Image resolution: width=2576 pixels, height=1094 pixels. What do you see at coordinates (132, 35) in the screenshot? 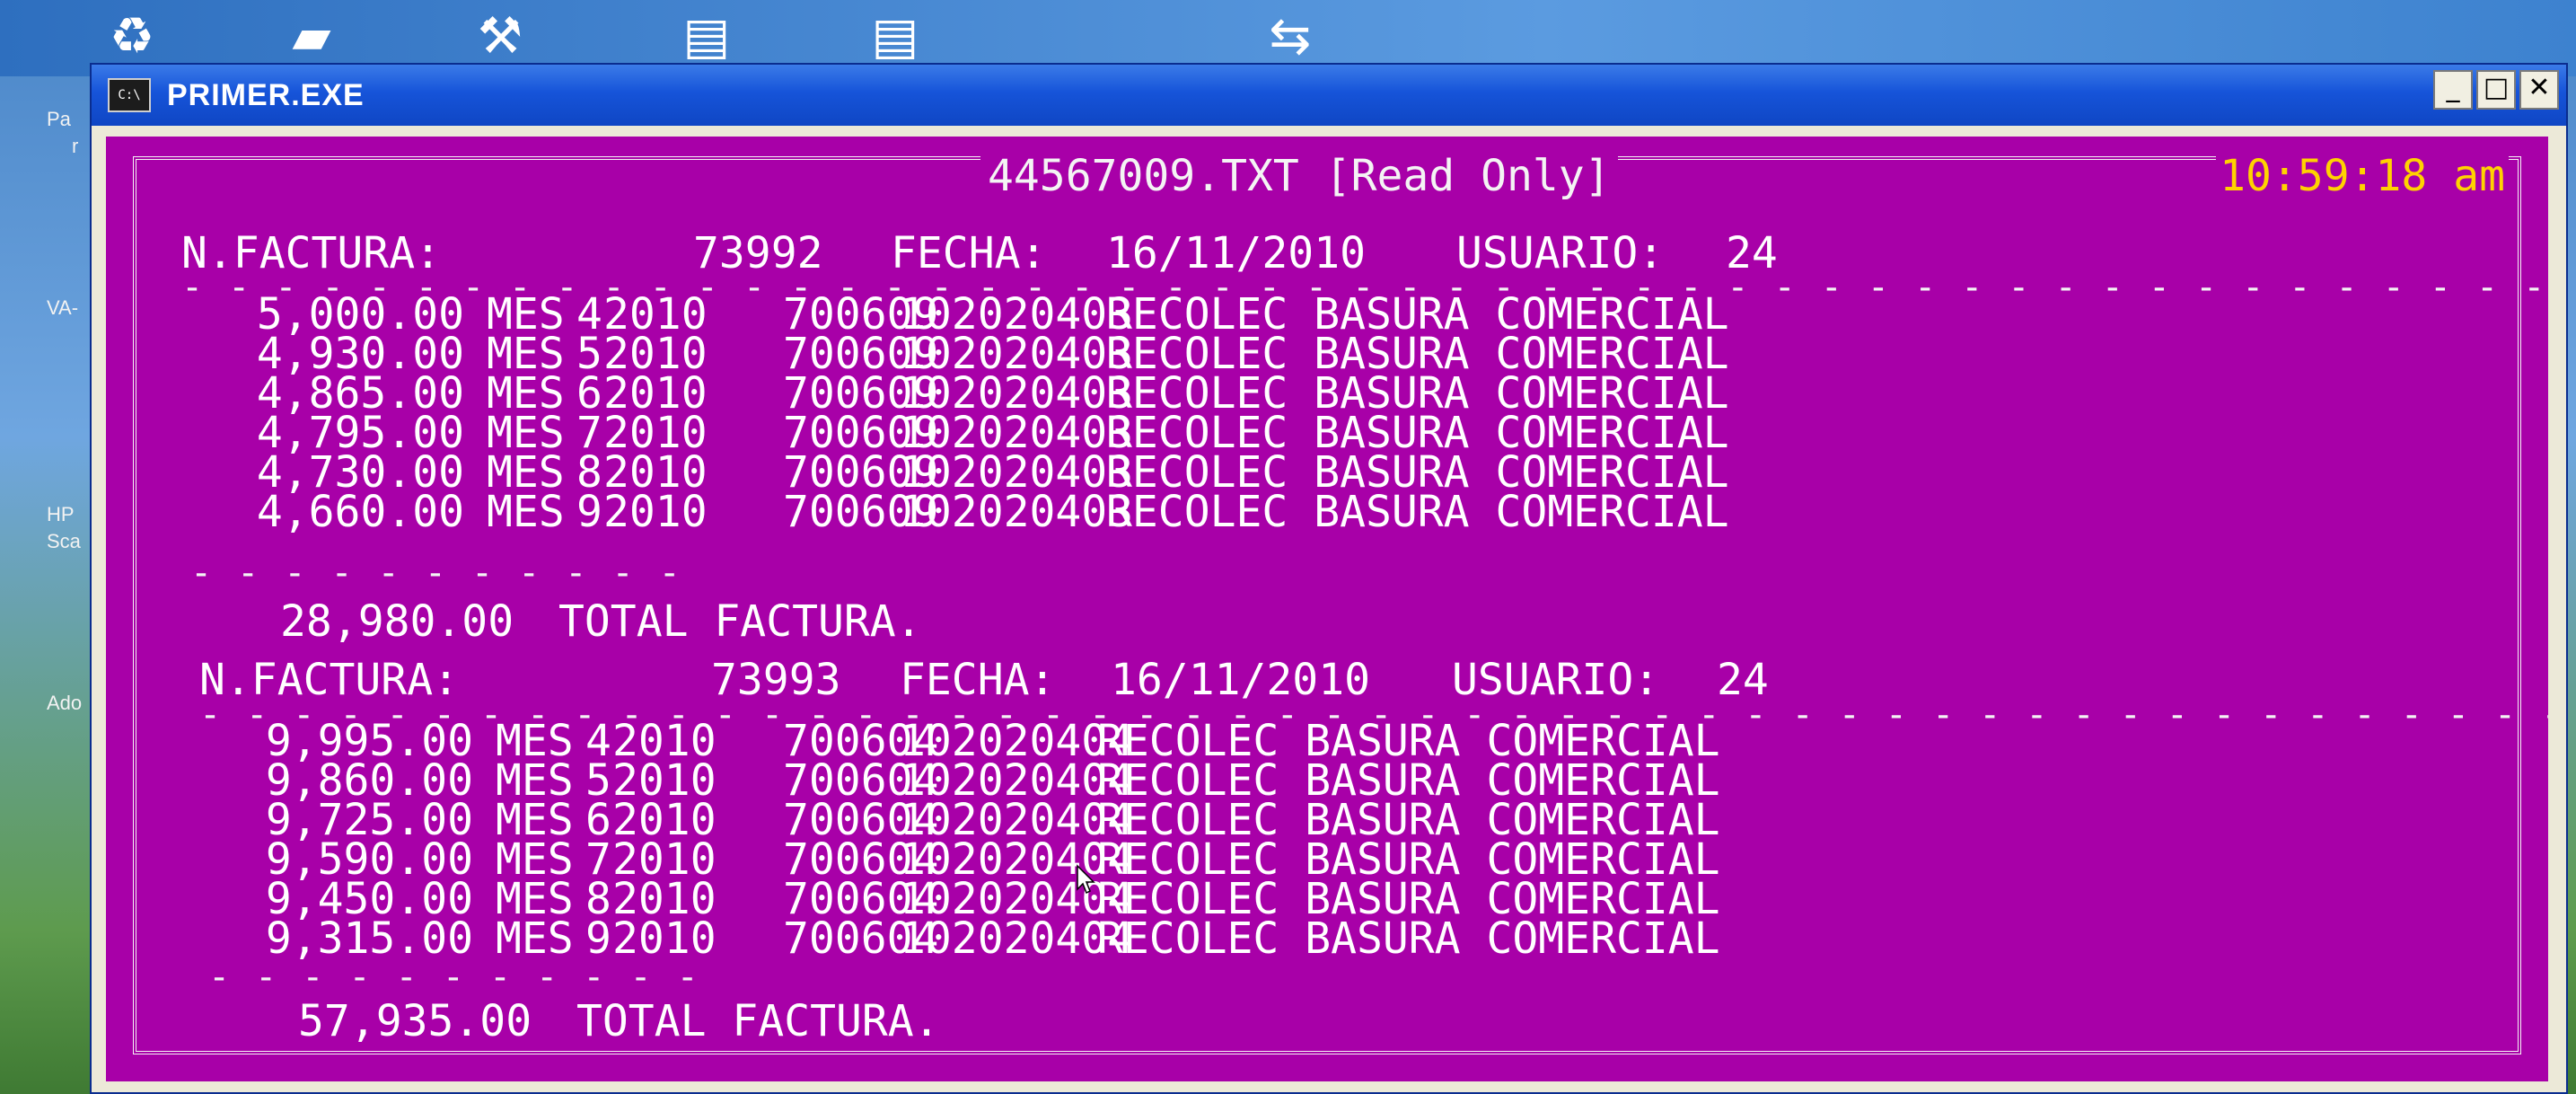
I see `recycle-bin-icon: ♻` at bounding box center [132, 35].